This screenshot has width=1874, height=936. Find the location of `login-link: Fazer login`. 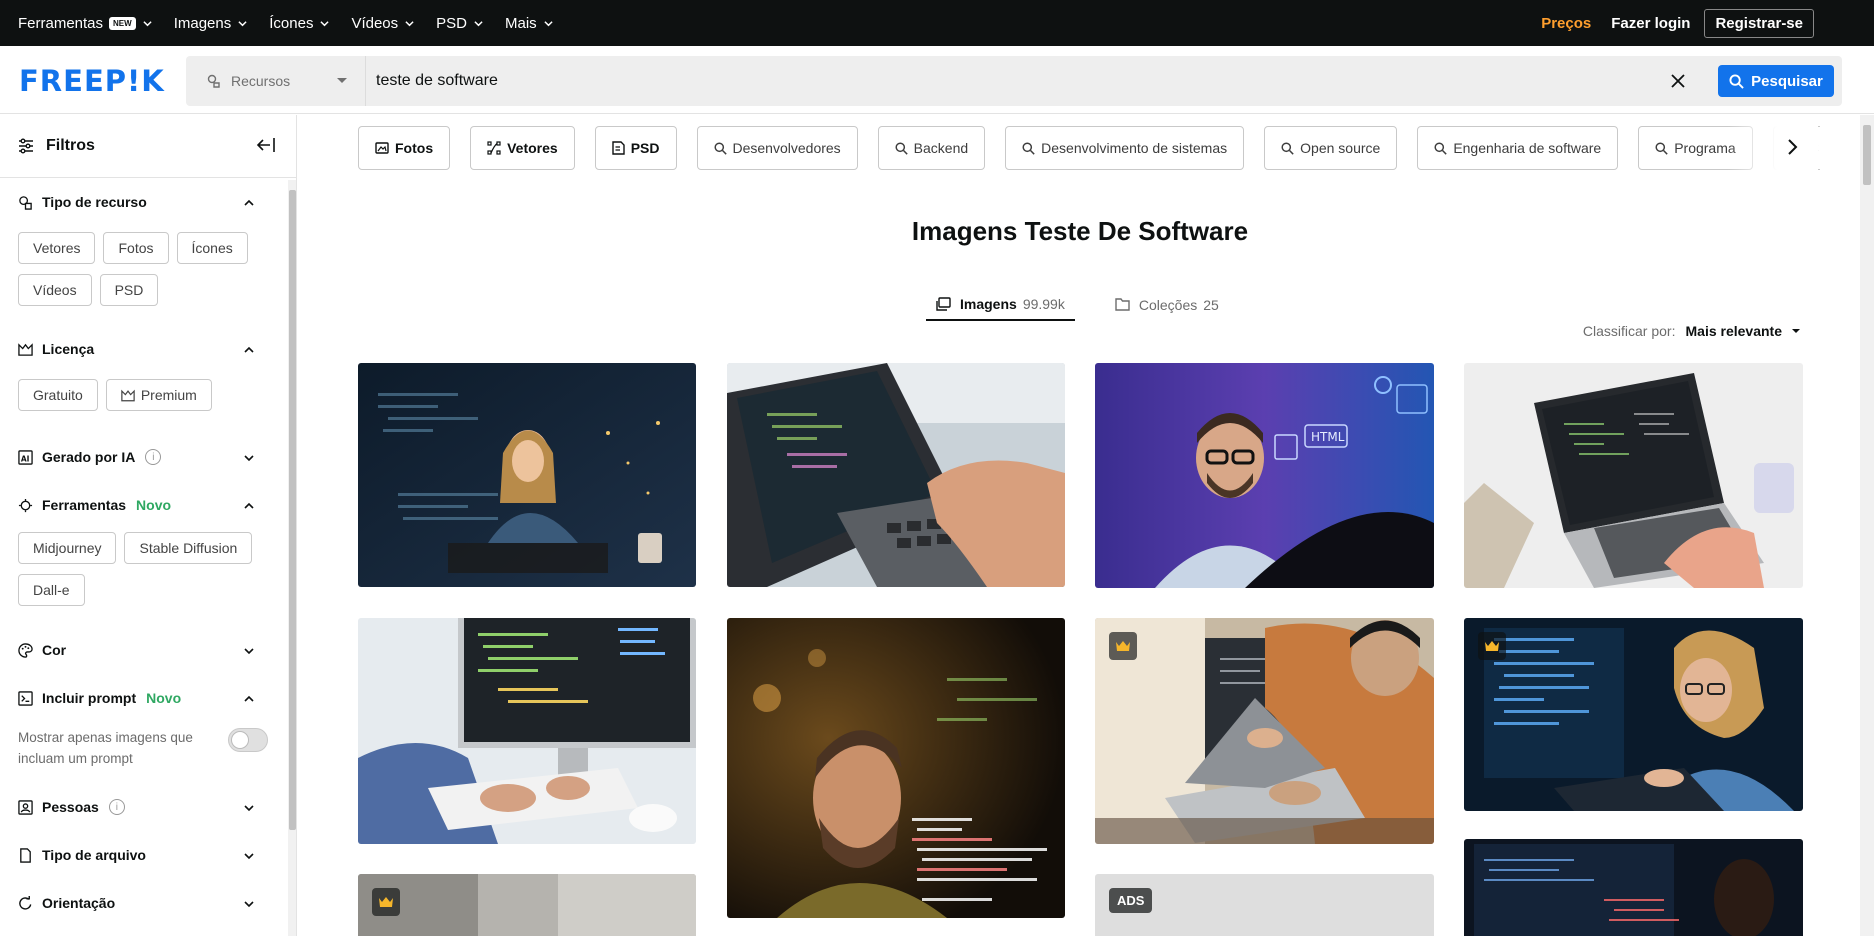

login-link: Fazer login is located at coordinates (1650, 23).